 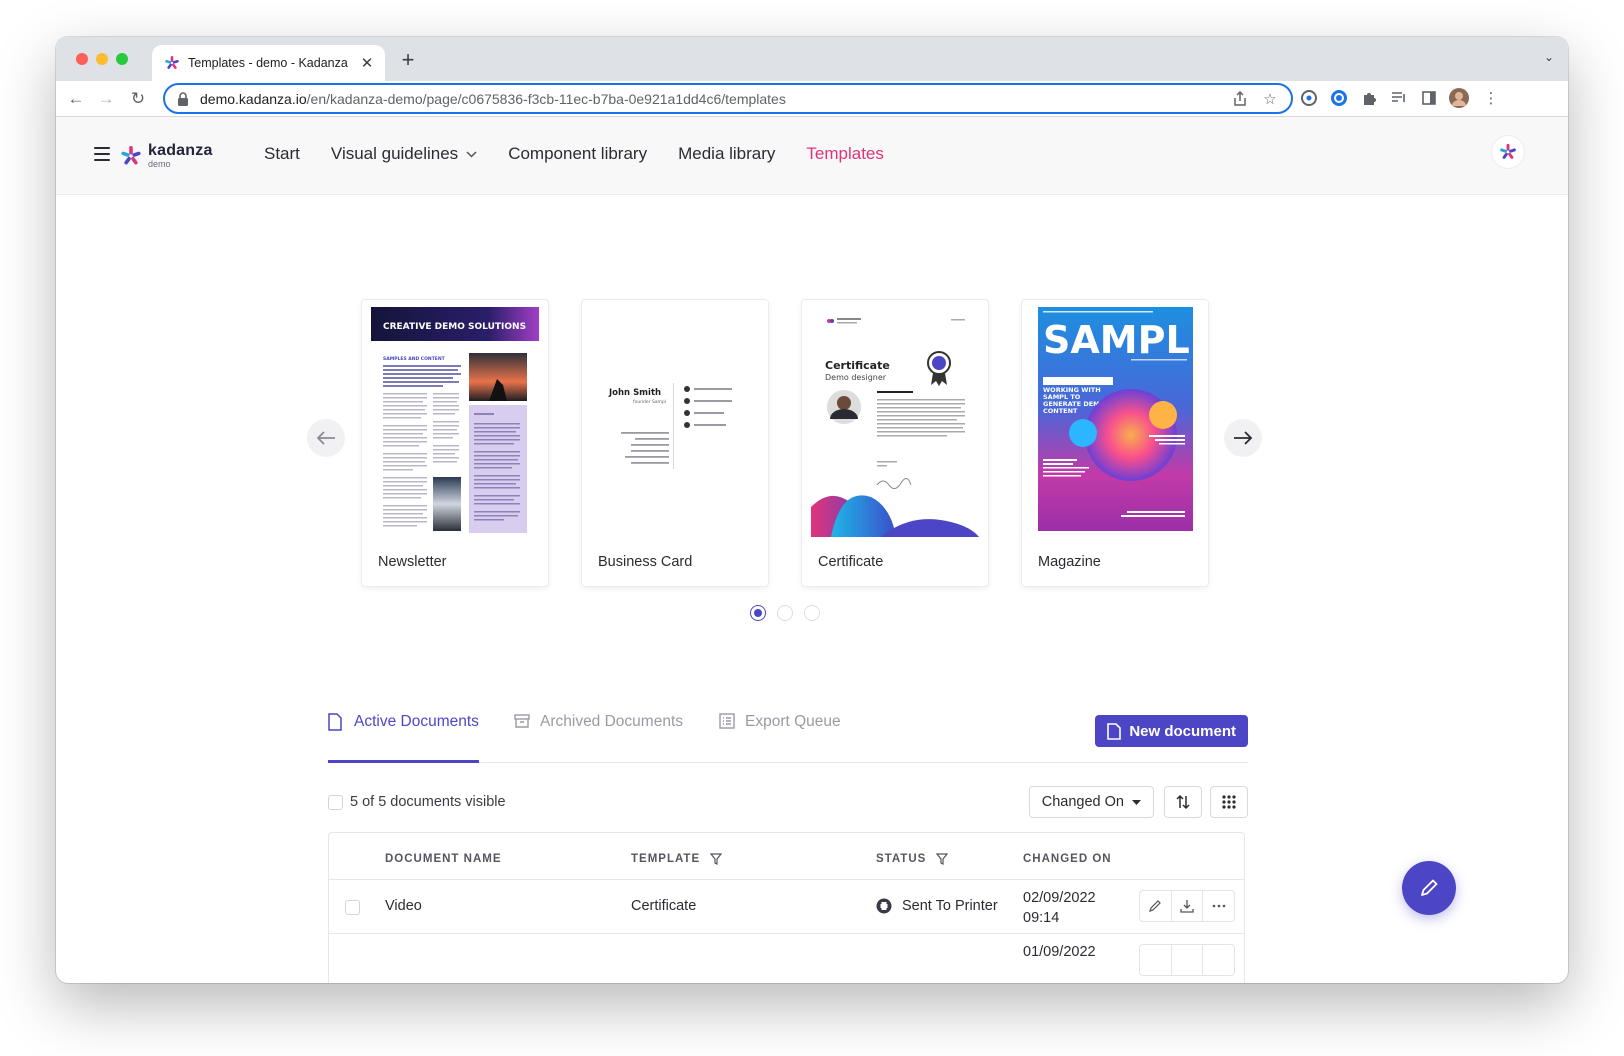 What do you see at coordinates (1067, 859) in the screenshot?
I see `column-header-changed-on: CHANGED ON` at bounding box center [1067, 859].